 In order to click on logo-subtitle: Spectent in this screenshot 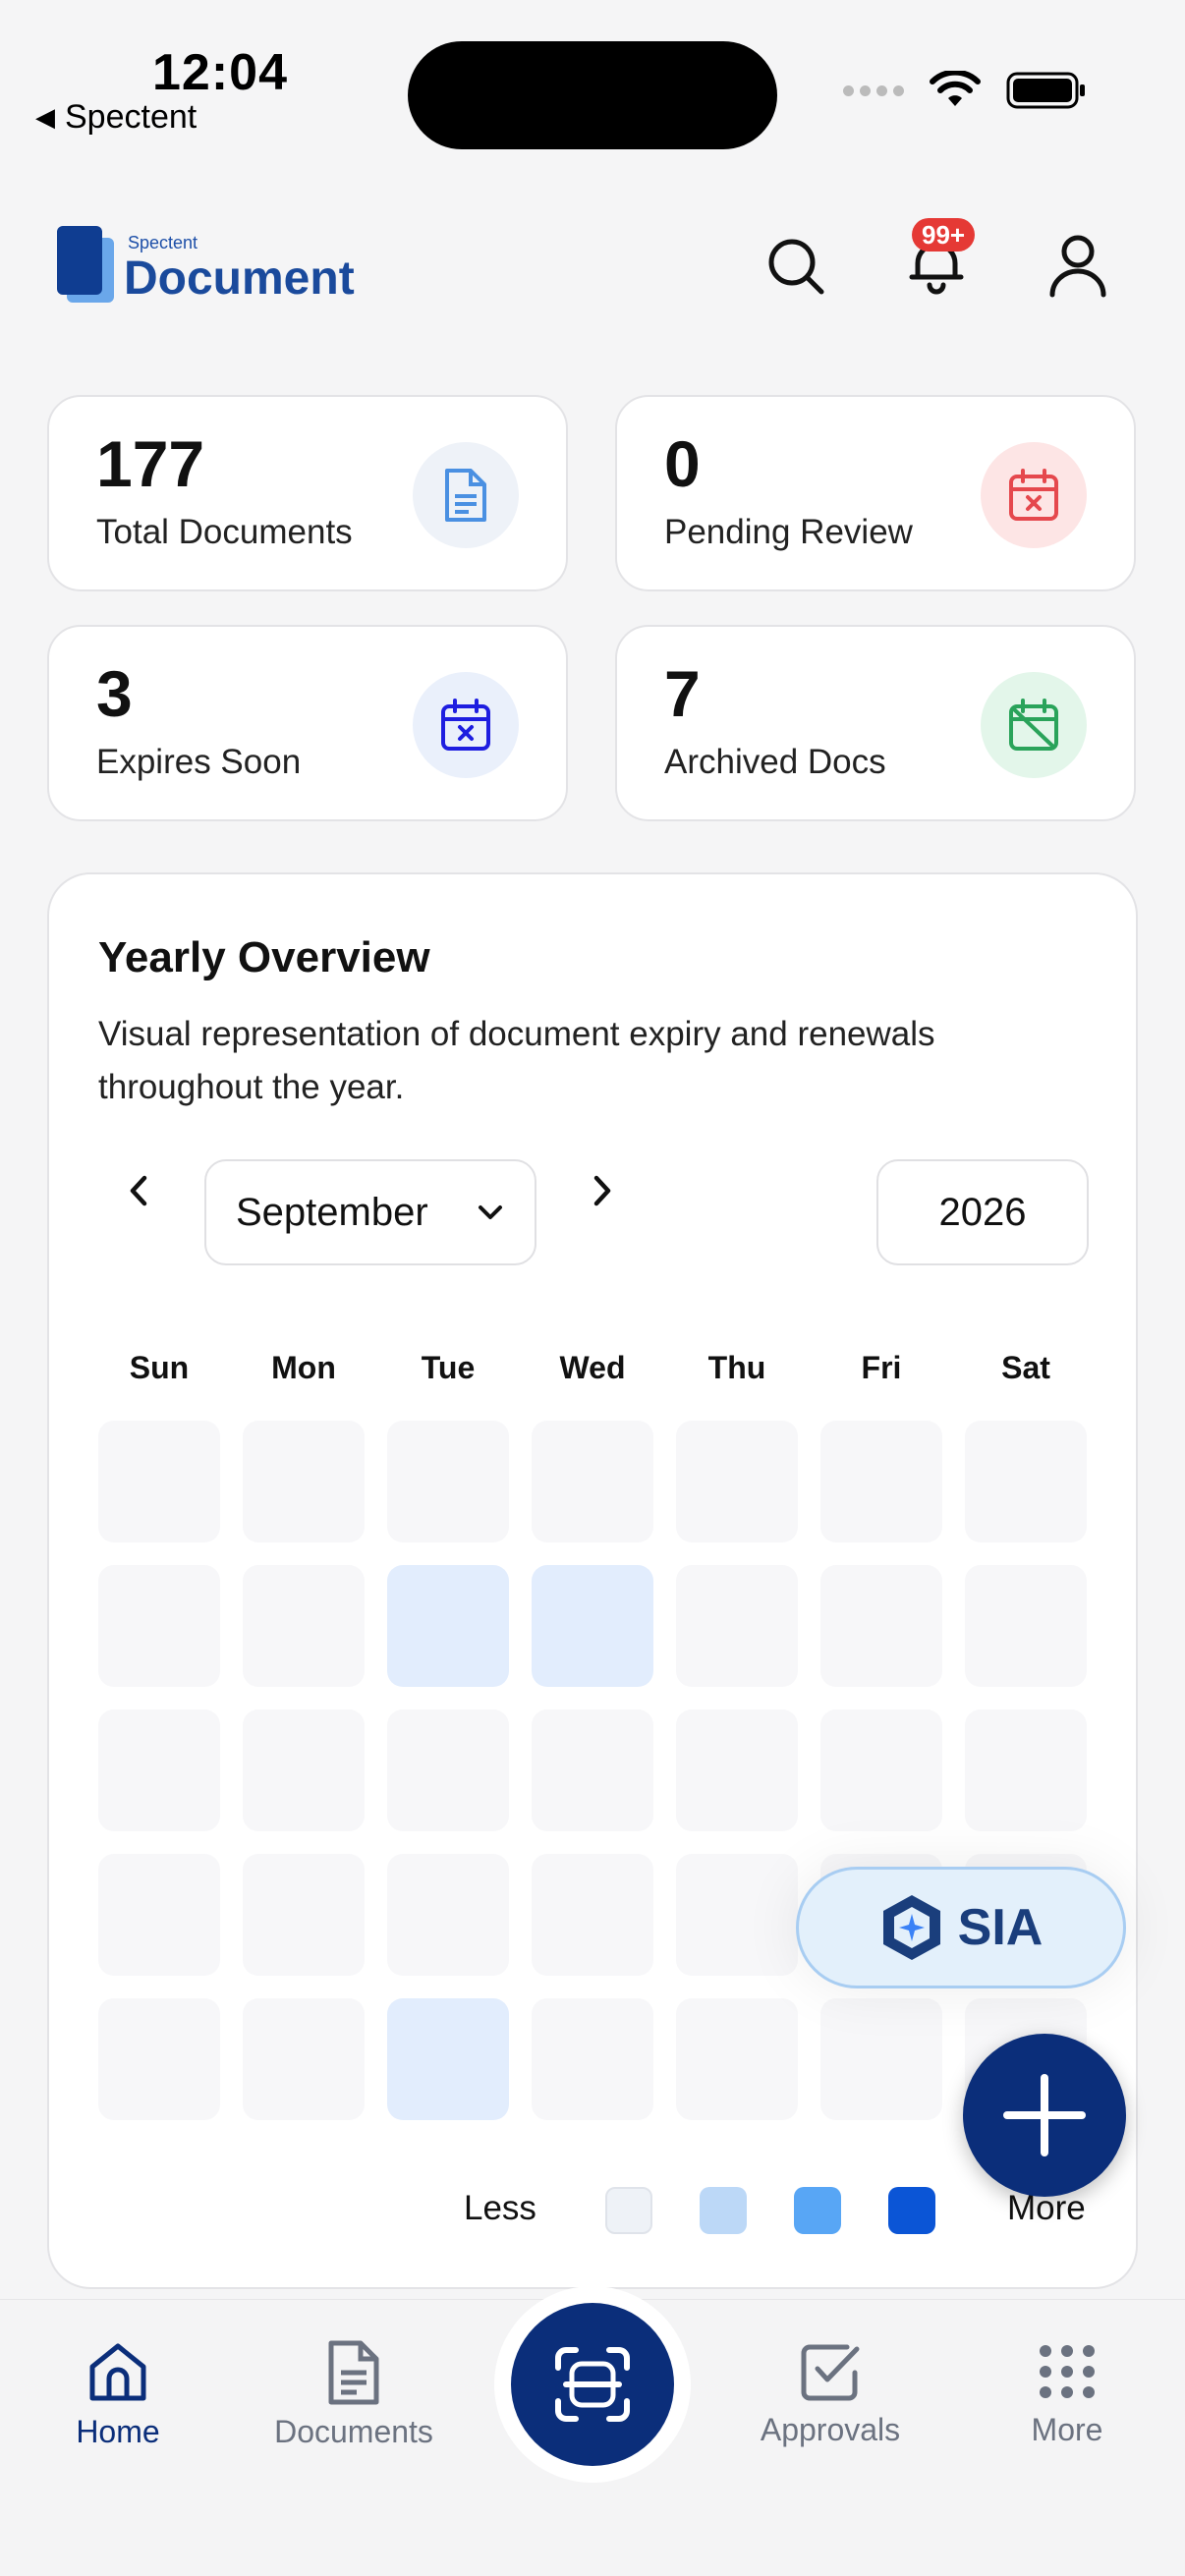, I will do `click(163, 242)`.